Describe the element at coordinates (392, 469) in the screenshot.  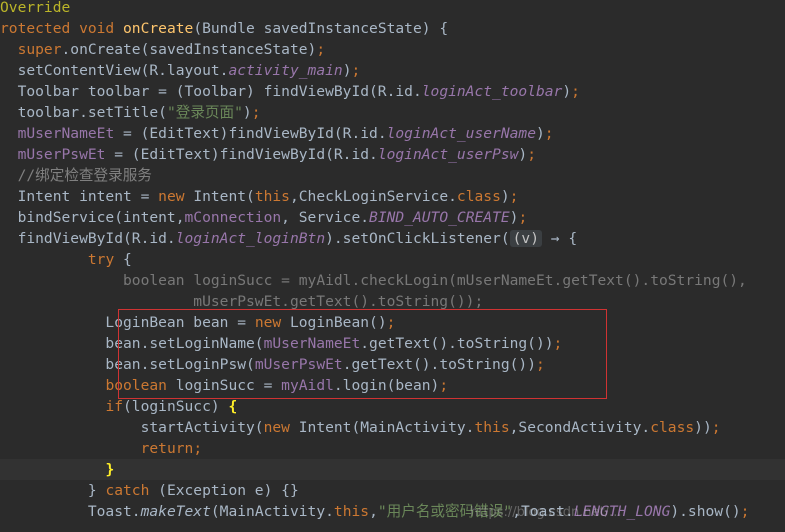
I see `code-line: }` at that location.